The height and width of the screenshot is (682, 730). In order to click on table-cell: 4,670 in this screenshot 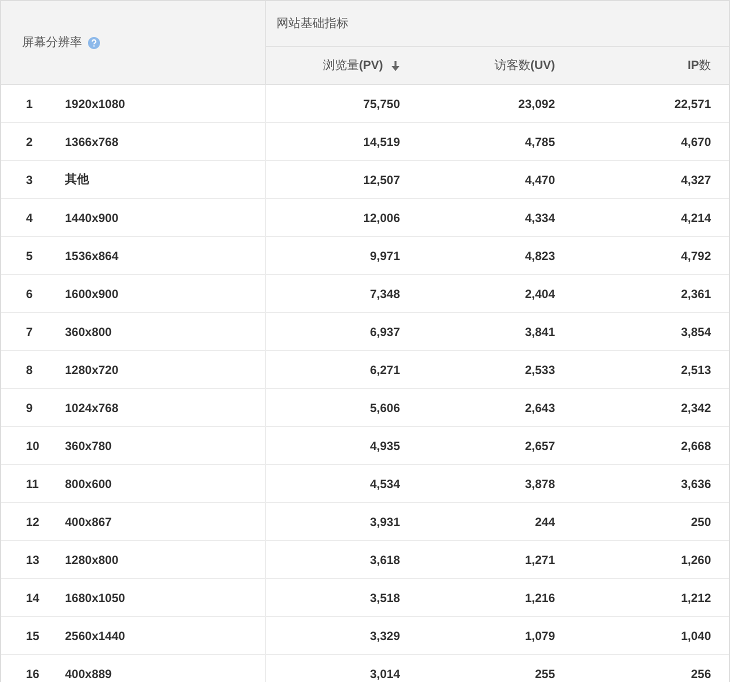, I will do `click(696, 141)`.